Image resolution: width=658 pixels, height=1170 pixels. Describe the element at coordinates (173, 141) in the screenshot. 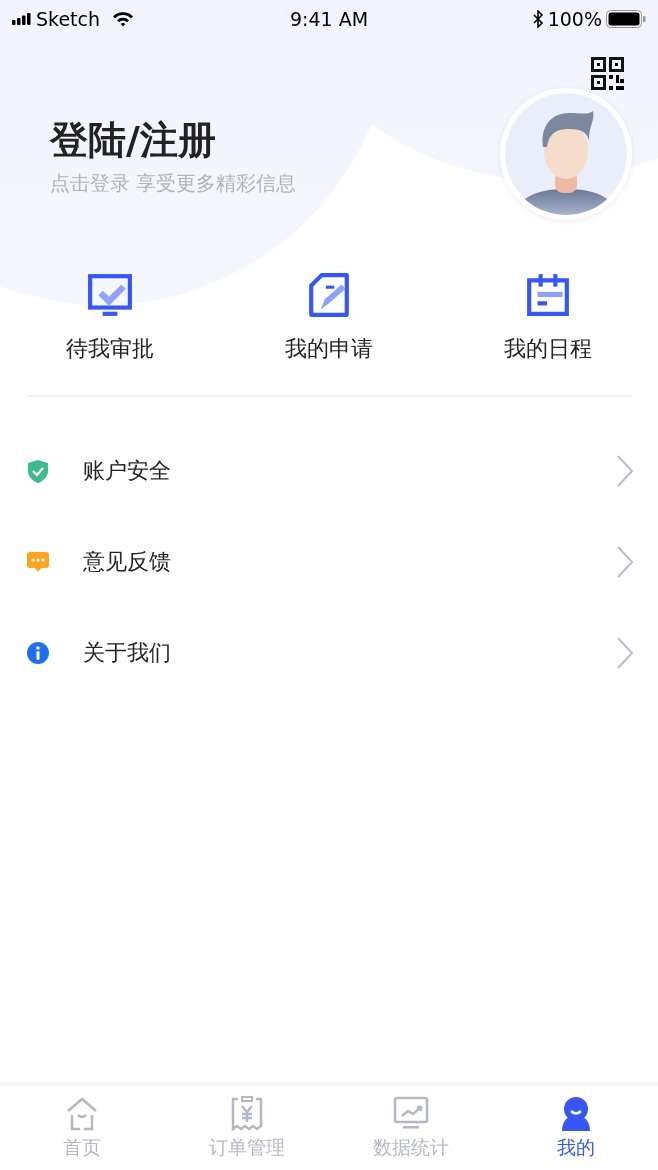

I see `login-register-link: 登陆/注册` at that location.